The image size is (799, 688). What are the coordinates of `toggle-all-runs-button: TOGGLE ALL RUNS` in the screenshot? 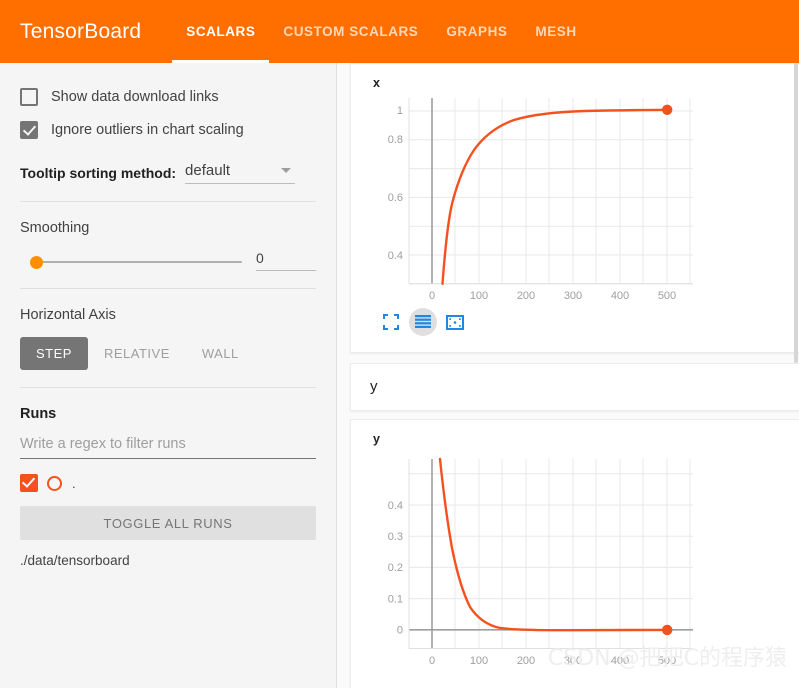 It's located at (168, 523).